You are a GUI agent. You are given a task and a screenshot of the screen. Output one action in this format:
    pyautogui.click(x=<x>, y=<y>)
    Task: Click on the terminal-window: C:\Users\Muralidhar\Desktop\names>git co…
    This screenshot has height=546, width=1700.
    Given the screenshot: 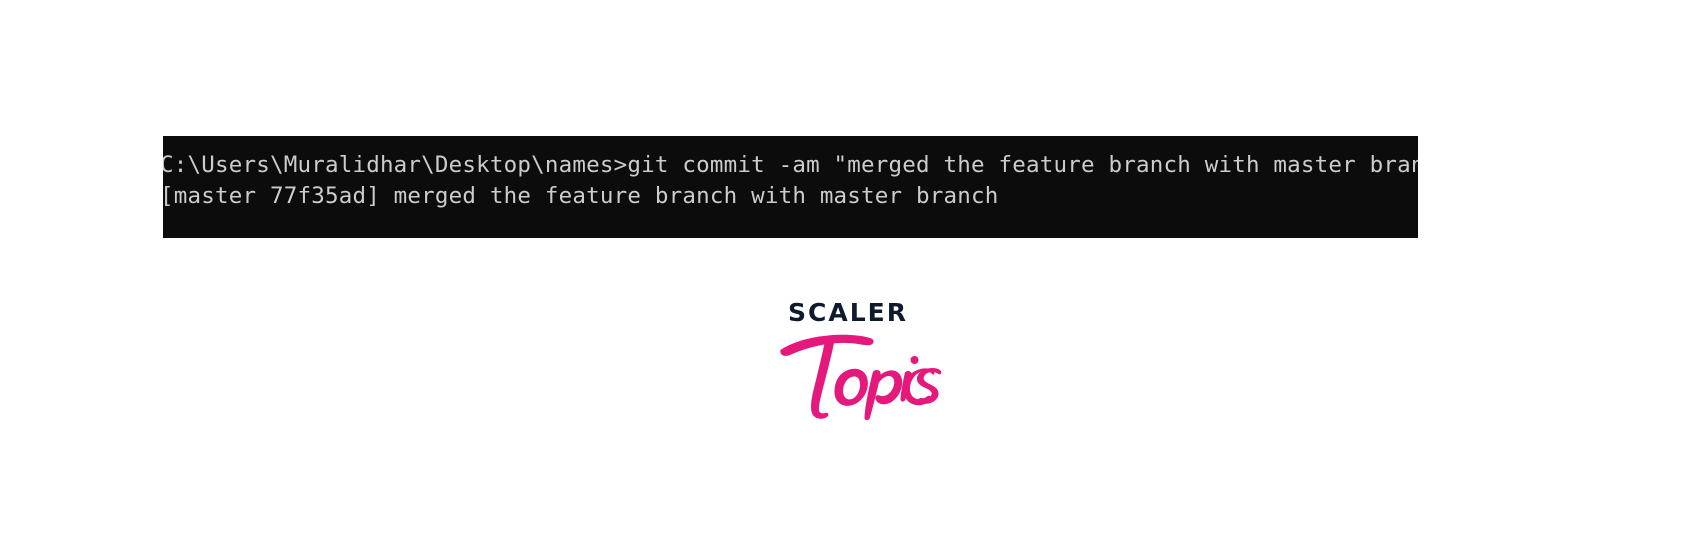 What is the action you would take?
    pyautogui.click(x=790, y=187)
    